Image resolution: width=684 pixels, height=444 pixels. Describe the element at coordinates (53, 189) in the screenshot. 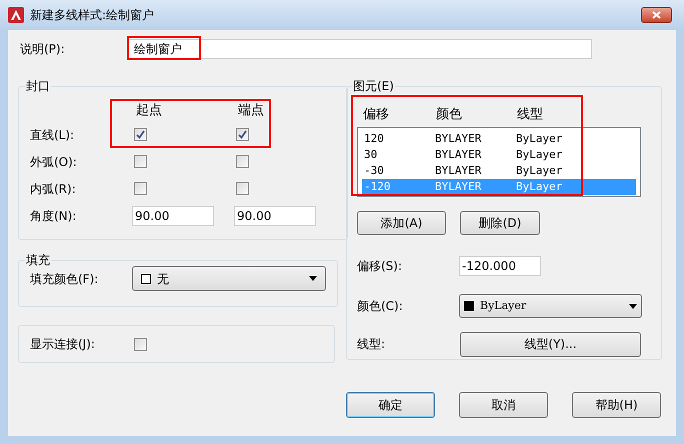

I see `row-label: 内弧(R):` at that location.